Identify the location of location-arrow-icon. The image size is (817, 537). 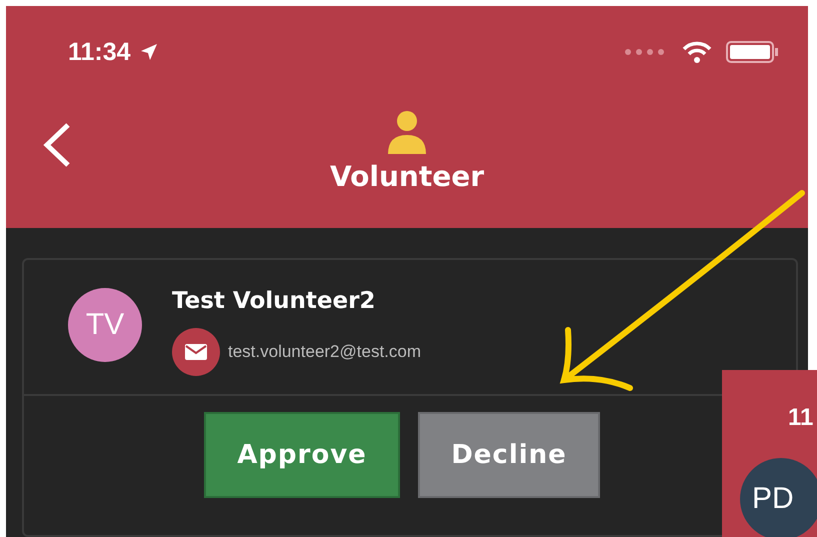
(148, 52).